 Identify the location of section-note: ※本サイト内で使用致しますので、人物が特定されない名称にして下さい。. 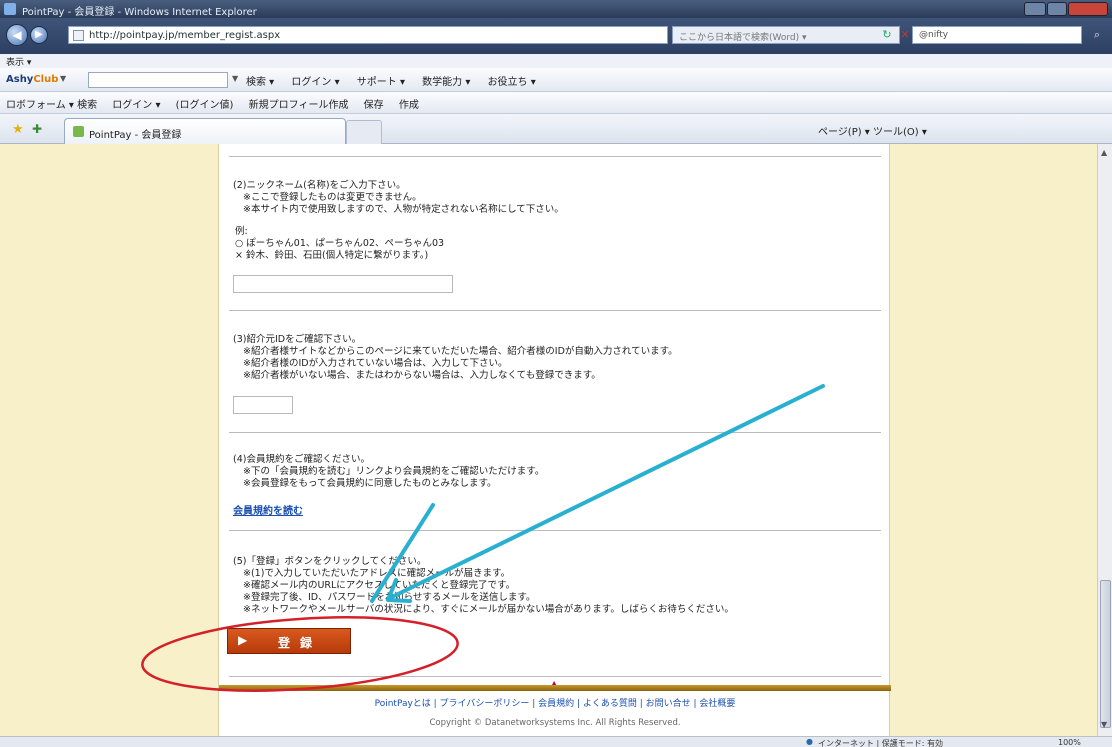
(403, 209).